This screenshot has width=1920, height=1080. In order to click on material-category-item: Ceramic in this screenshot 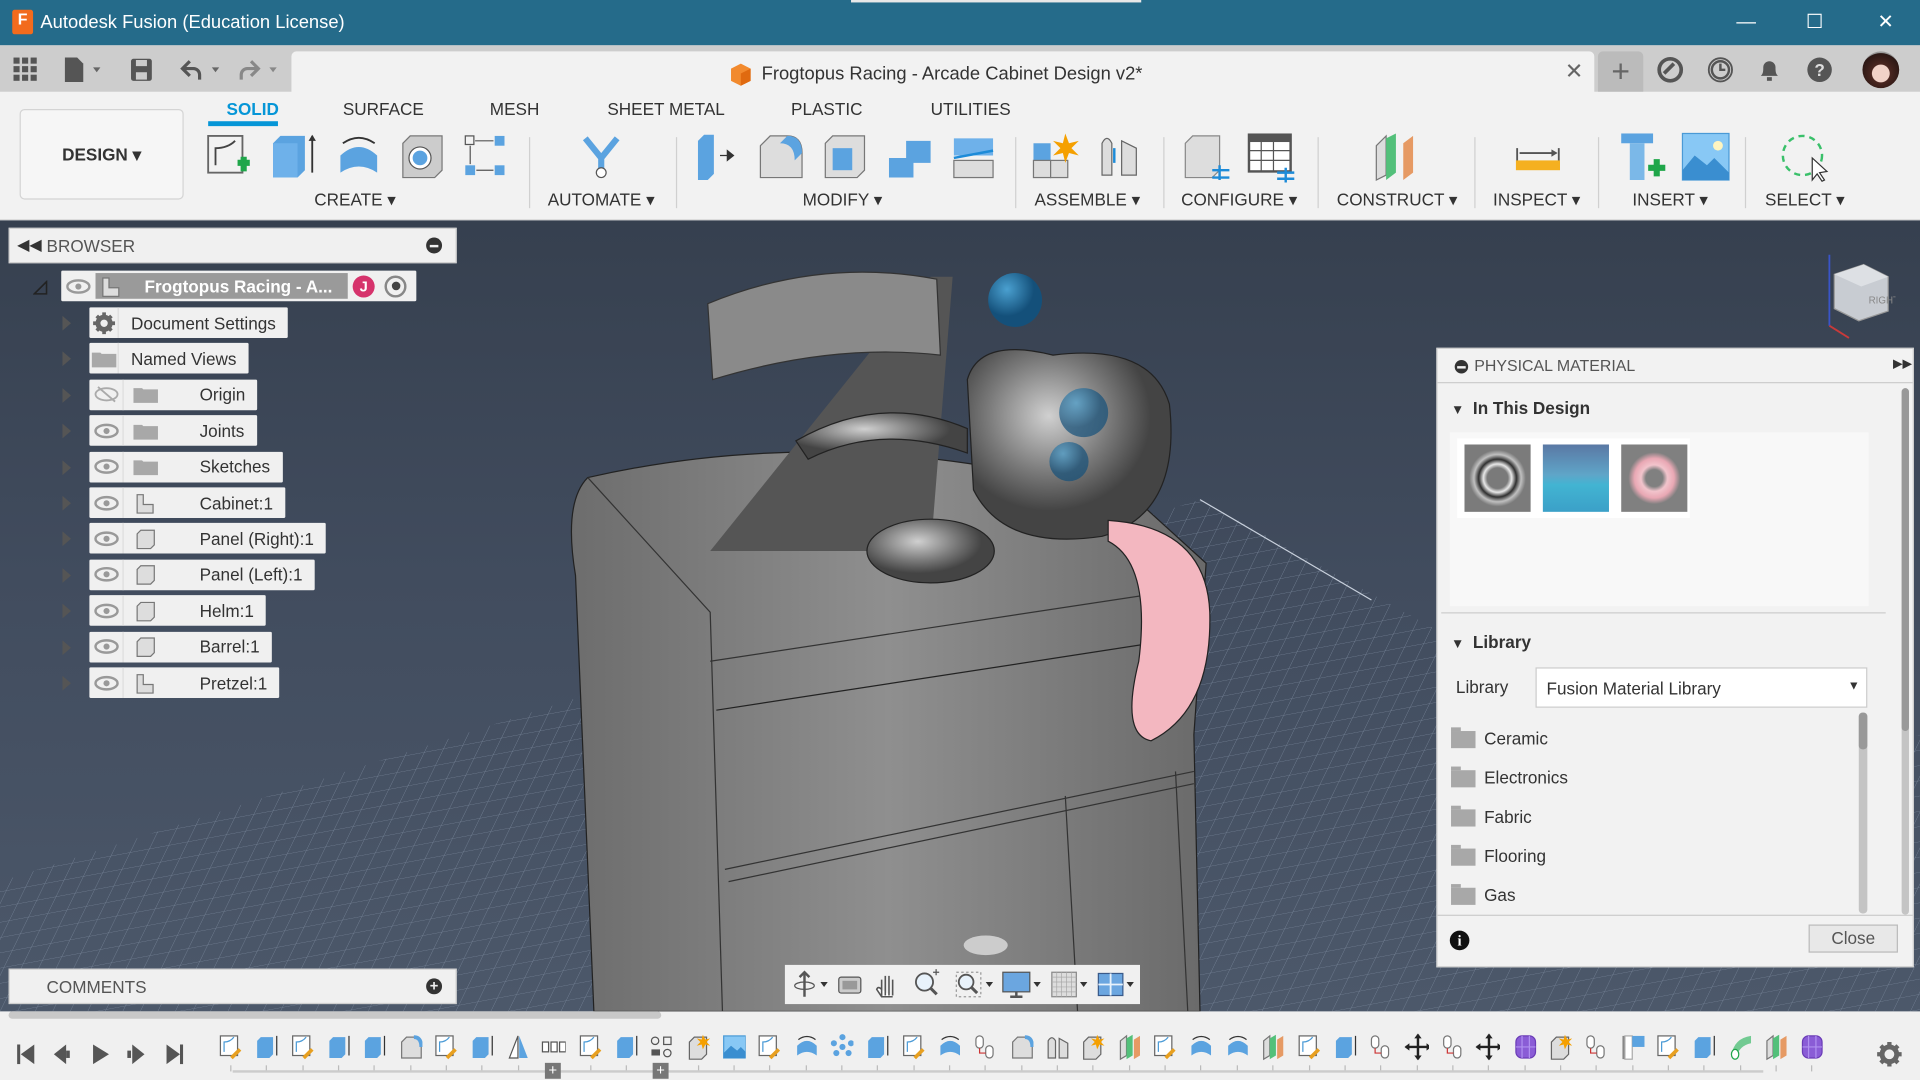, I will do `click(1499, 738)`.